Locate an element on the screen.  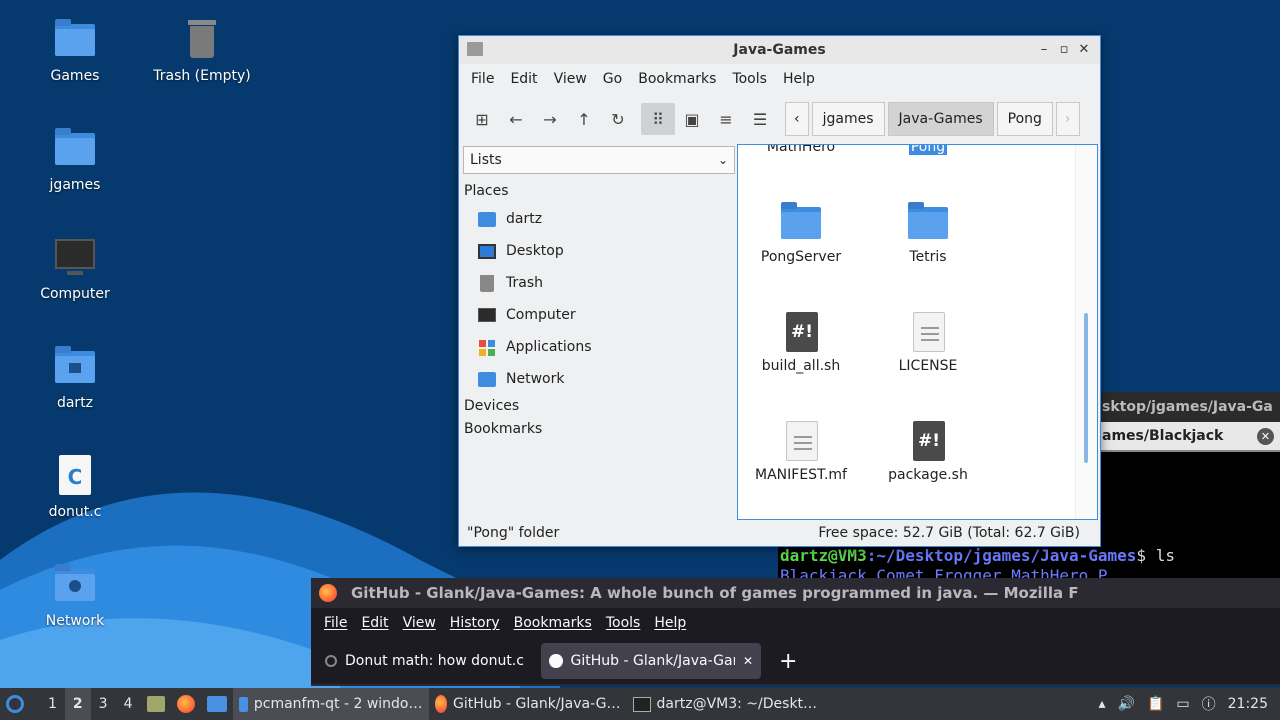
menu-edit: Edit is located at coordinates (523, 79).